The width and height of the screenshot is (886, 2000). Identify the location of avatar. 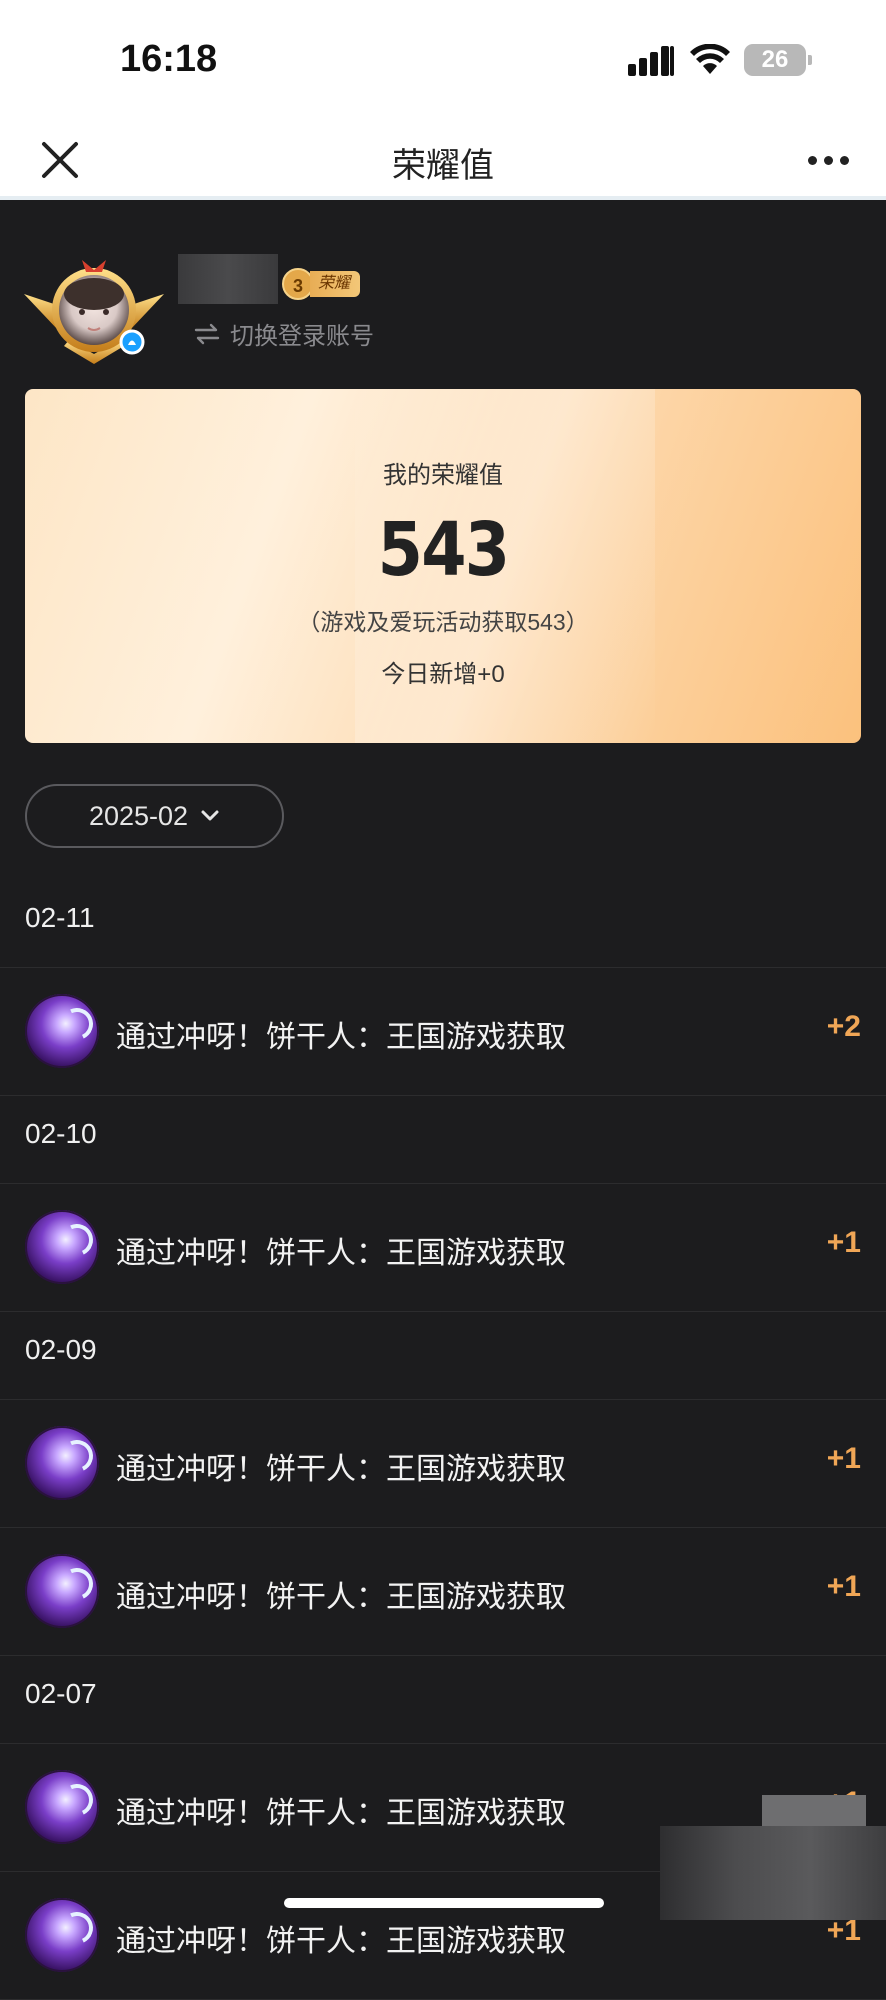
(94, 309).